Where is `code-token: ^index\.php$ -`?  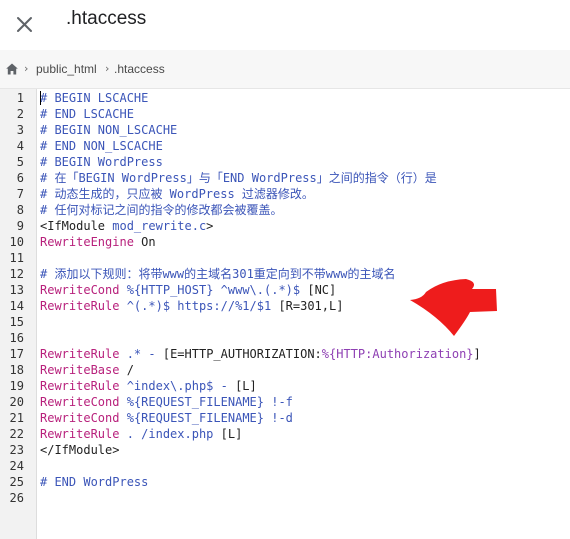
code-token: ^index\.php$ - is located at coordinates (177, 386).